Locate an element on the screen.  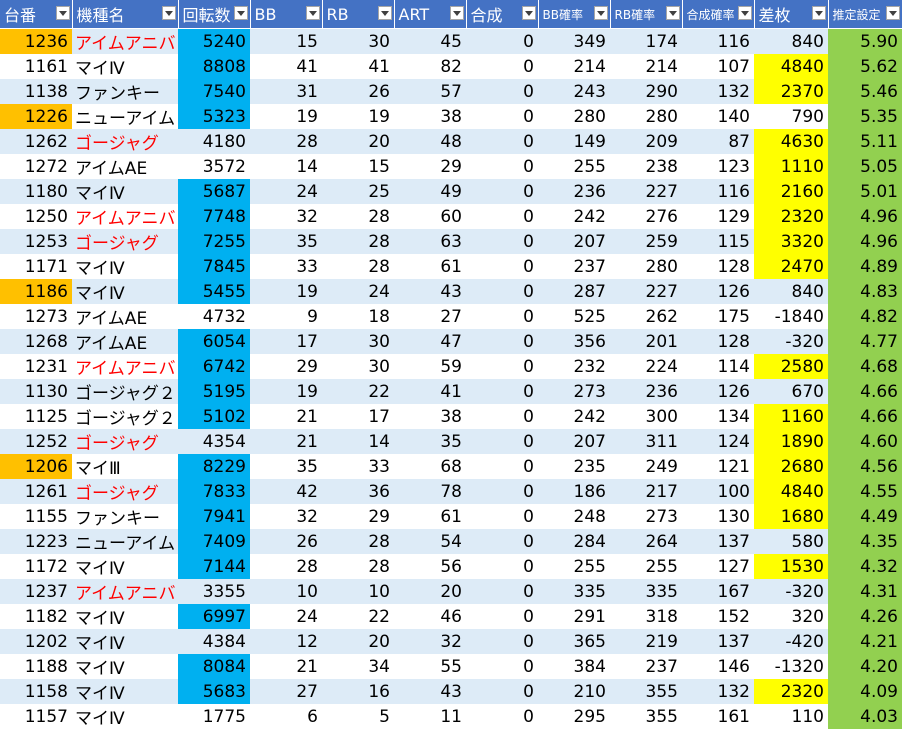
bb-cell: 19 is located at coordinates (286, 391).